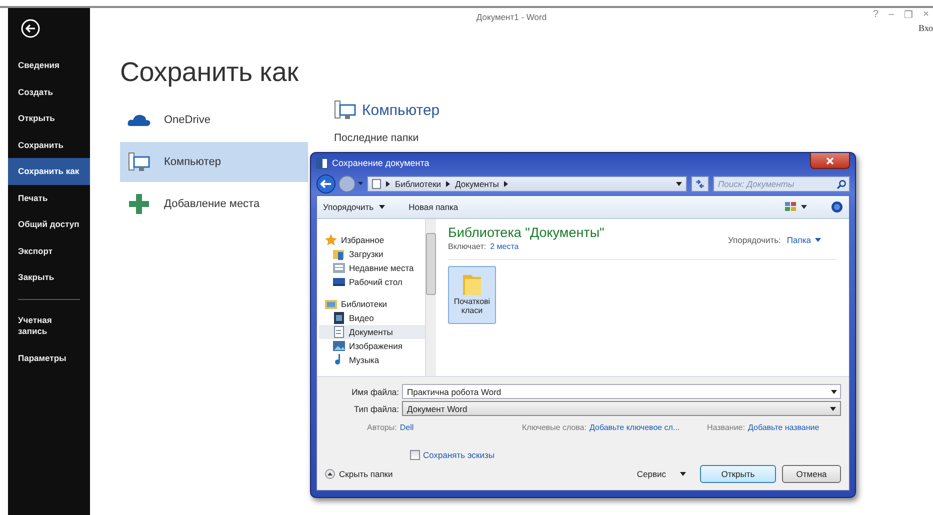 The height and width of the screenshot is (515, 933). What do you see at coordinates (437, 409) in the screenshot?
I see `field-value: Документ Word` at bounding box center [437, 409].